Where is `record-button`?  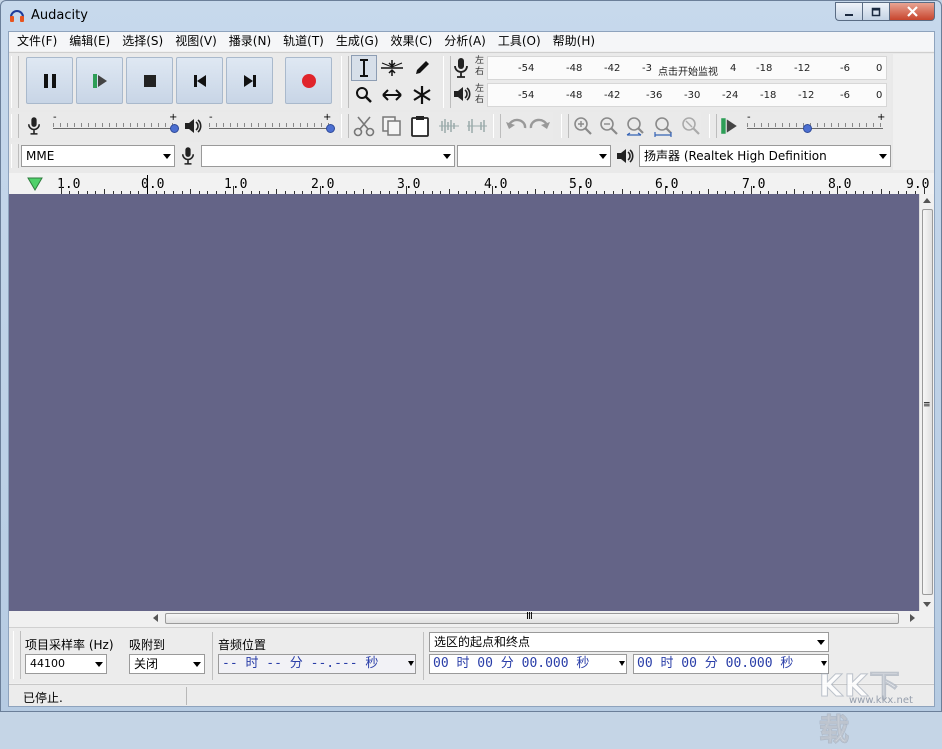 record-button is located at coordinates (308, 80).